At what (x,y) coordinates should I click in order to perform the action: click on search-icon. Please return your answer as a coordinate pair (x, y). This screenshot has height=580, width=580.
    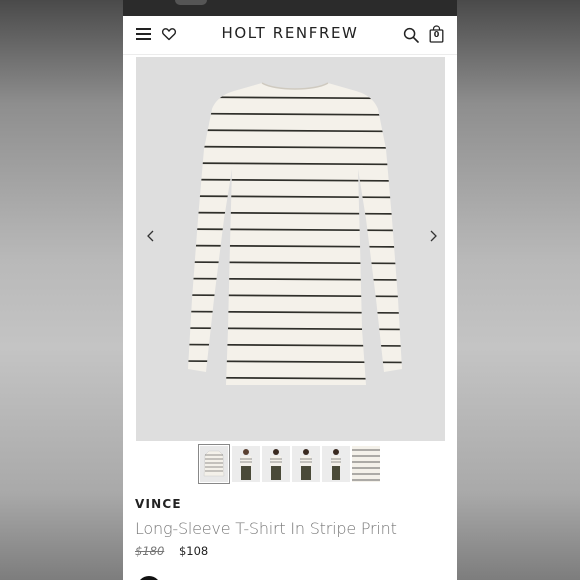
    Looking at the image, I should click on (411, 35).